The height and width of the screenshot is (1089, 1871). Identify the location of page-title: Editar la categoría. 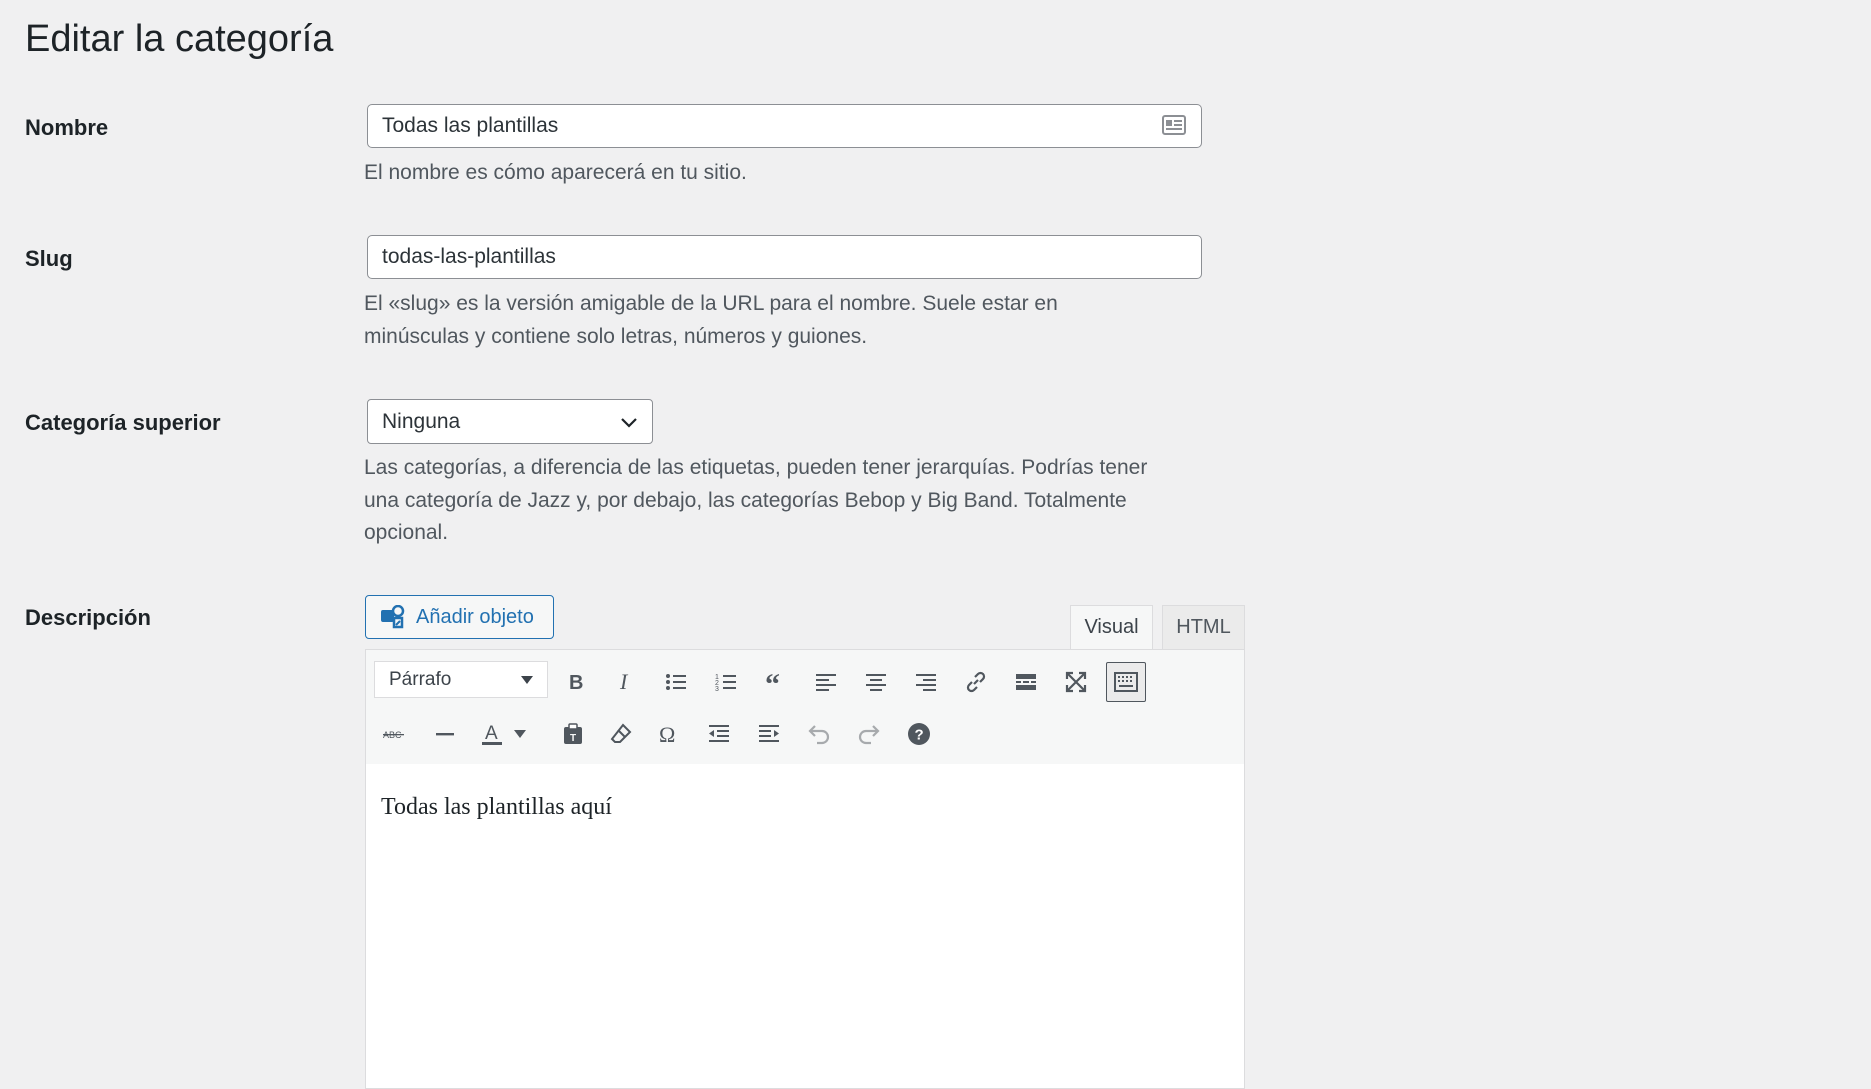
(179, 39).